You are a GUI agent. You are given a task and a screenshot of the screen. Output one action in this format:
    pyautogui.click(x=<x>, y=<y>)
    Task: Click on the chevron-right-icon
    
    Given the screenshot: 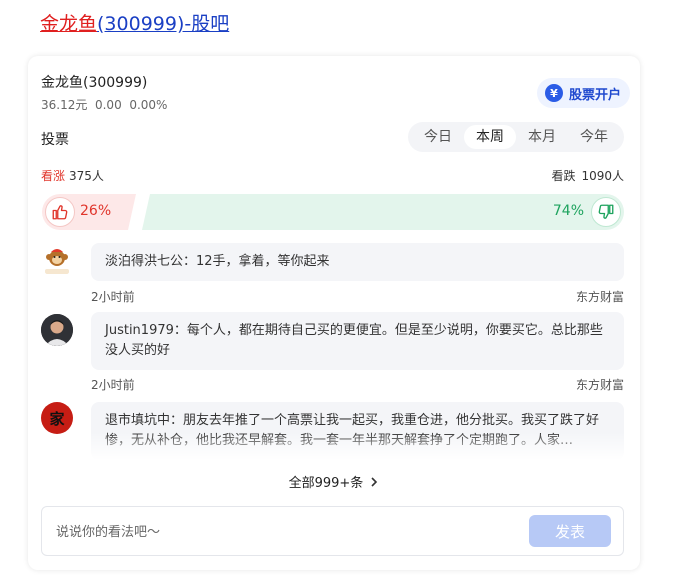 What is the action you would take?
    pyautogui.click(x=374, y=484)
    